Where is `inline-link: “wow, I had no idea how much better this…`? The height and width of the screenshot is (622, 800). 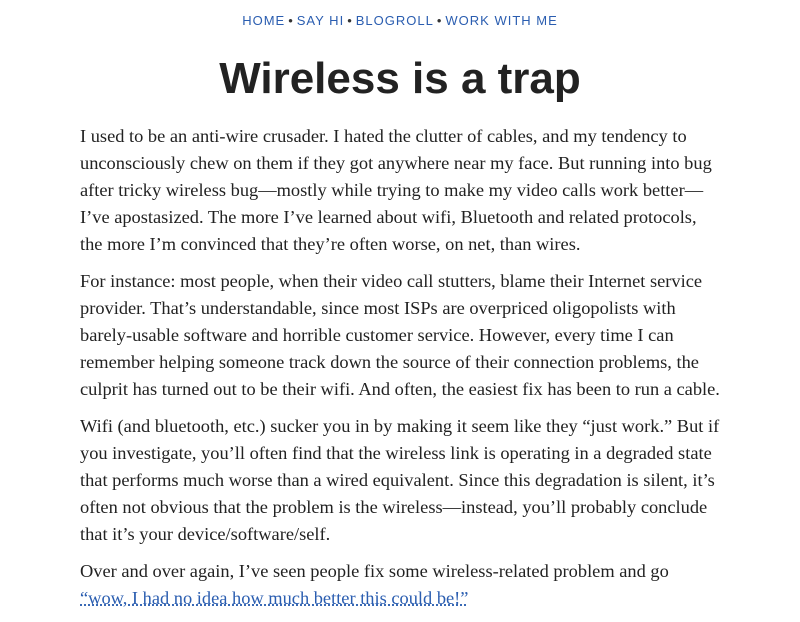
inline-link: “wow, I had no idea how much better this… is located at coordinates (274, 598).